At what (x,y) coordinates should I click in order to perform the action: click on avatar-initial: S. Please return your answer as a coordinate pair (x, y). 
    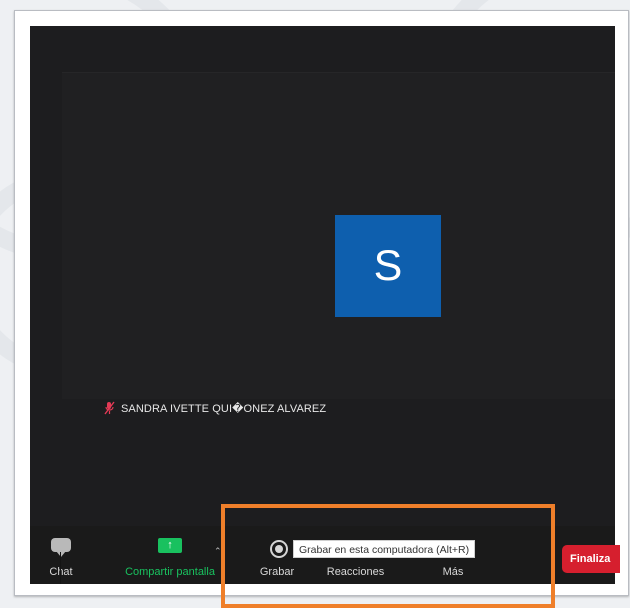
    Looking at the image, I should click on (388, 265).